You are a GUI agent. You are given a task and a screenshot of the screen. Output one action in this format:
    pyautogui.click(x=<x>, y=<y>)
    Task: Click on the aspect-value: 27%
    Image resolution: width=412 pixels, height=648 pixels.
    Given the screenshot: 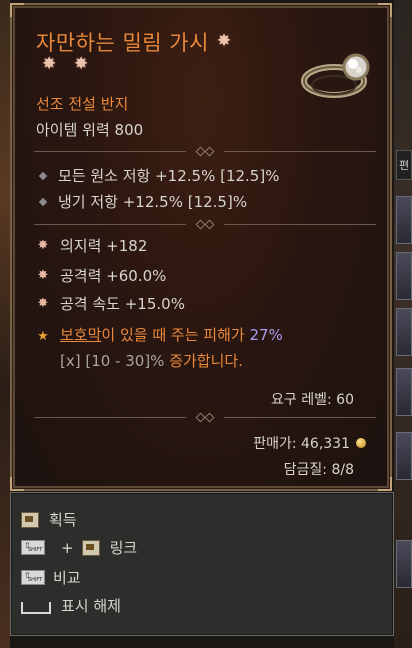 What is the action you would take?
    pyautogui.click(x=266, y=335)
    